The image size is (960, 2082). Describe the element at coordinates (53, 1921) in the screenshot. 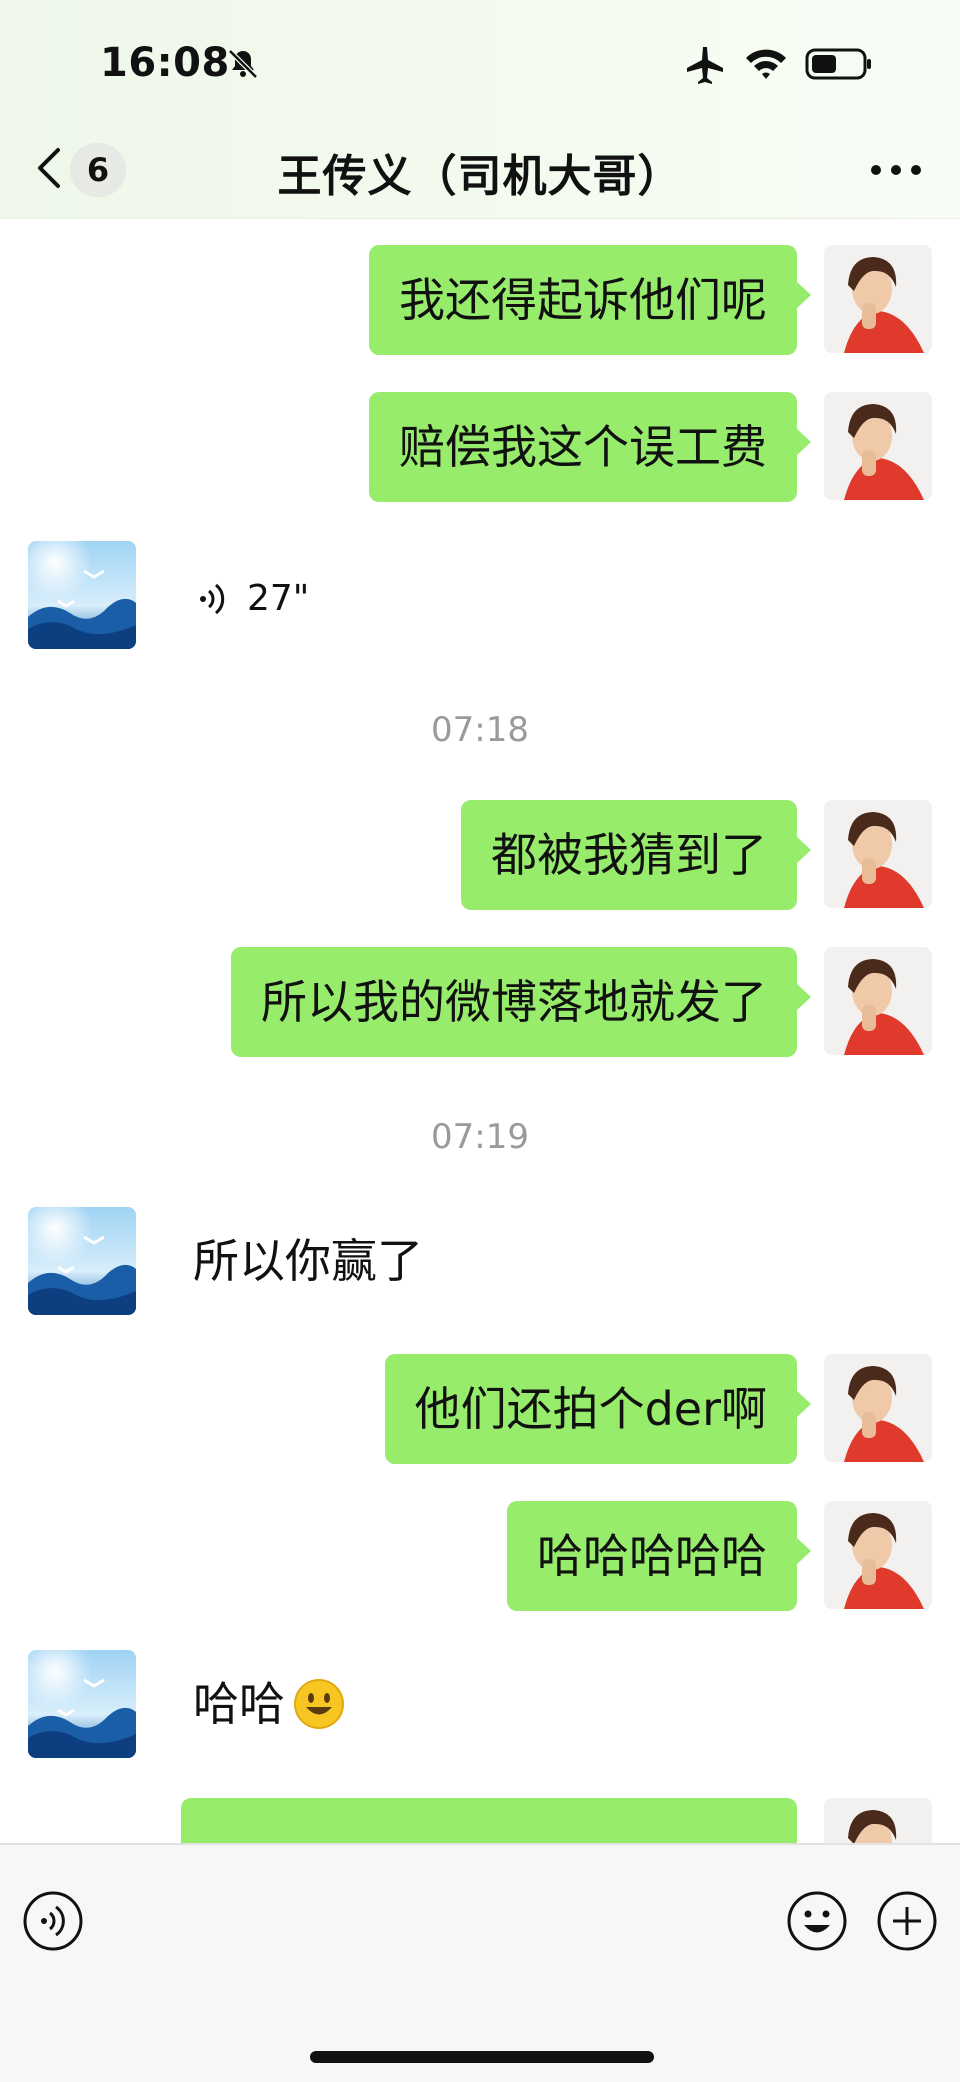

I see `voice-input-button` at that location.